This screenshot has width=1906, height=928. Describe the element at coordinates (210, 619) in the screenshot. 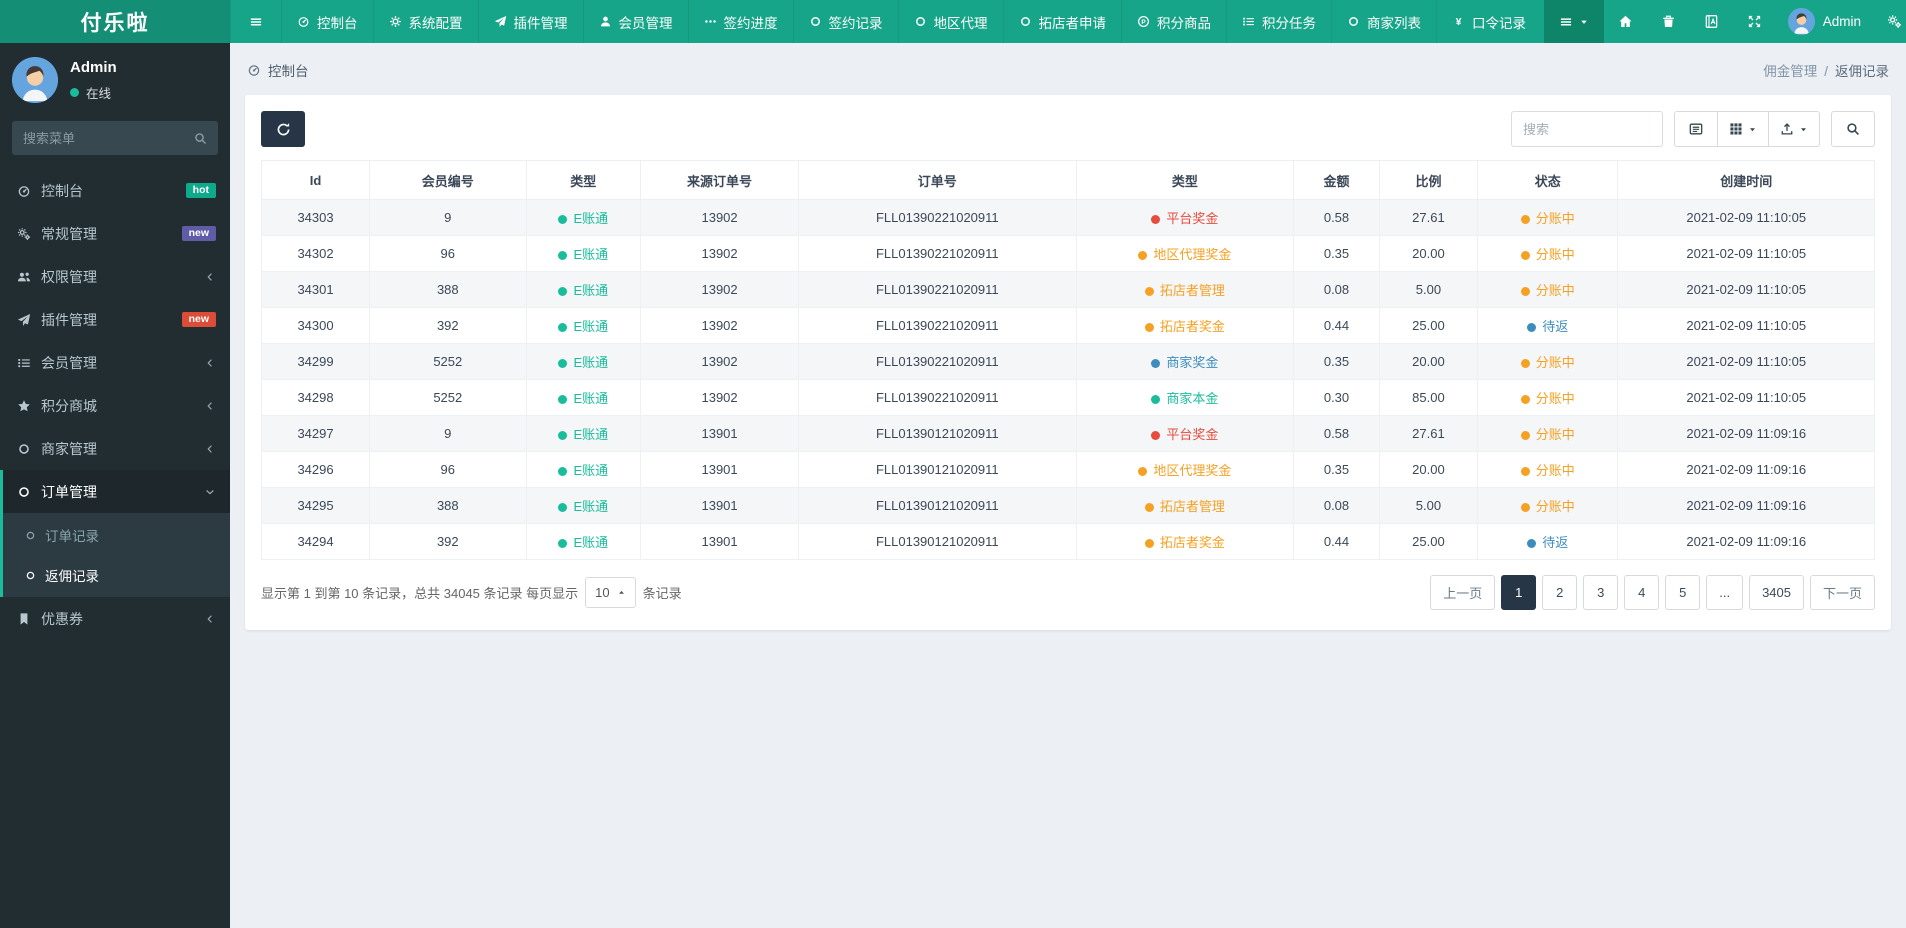

I see `chevron-left-icon` at that location.